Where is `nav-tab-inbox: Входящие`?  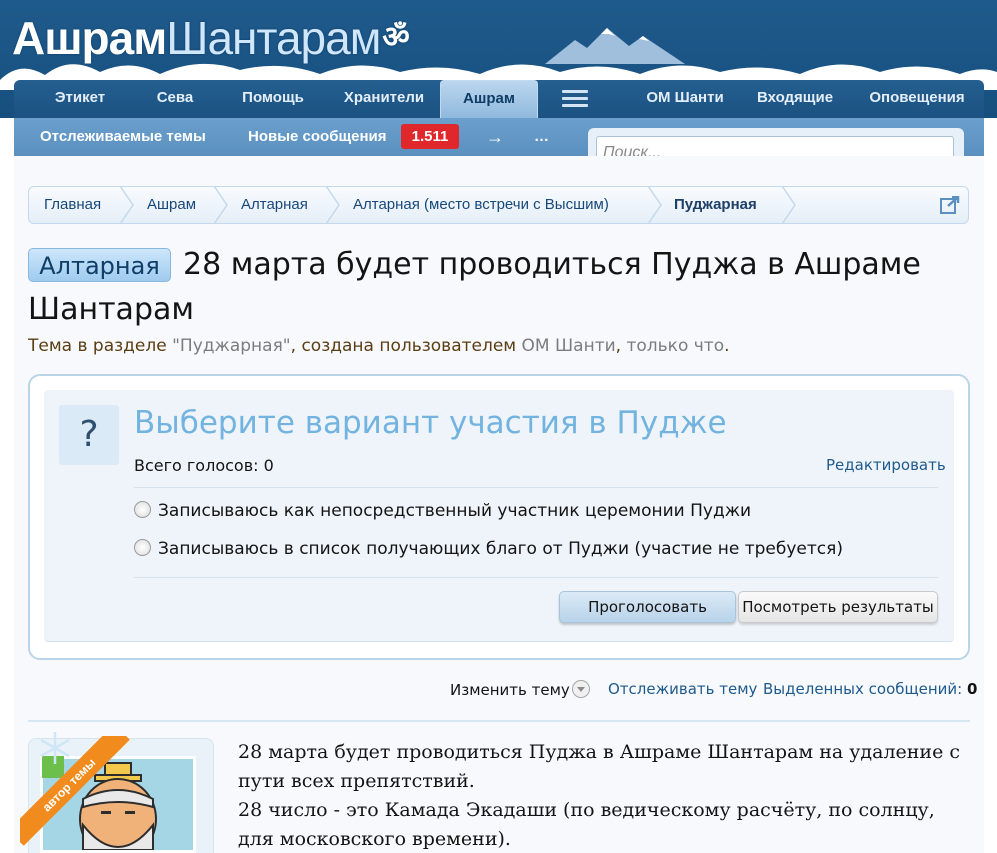 nav-tab-inbox: Входящие is located at coordinates (795, 99).